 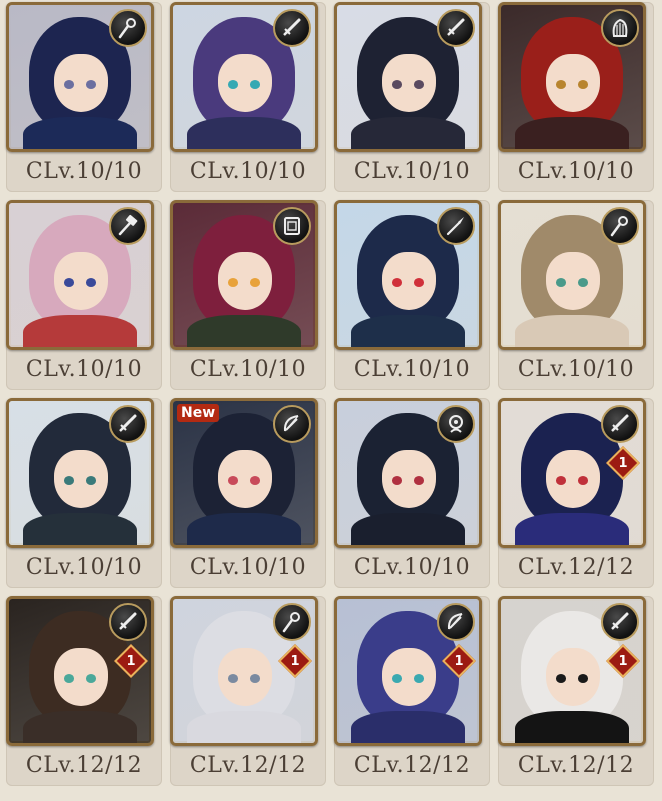 What do you see at coordinates (456, 226) in the screenshot?
I see `spear-icon` at bounding box center [456, 226].